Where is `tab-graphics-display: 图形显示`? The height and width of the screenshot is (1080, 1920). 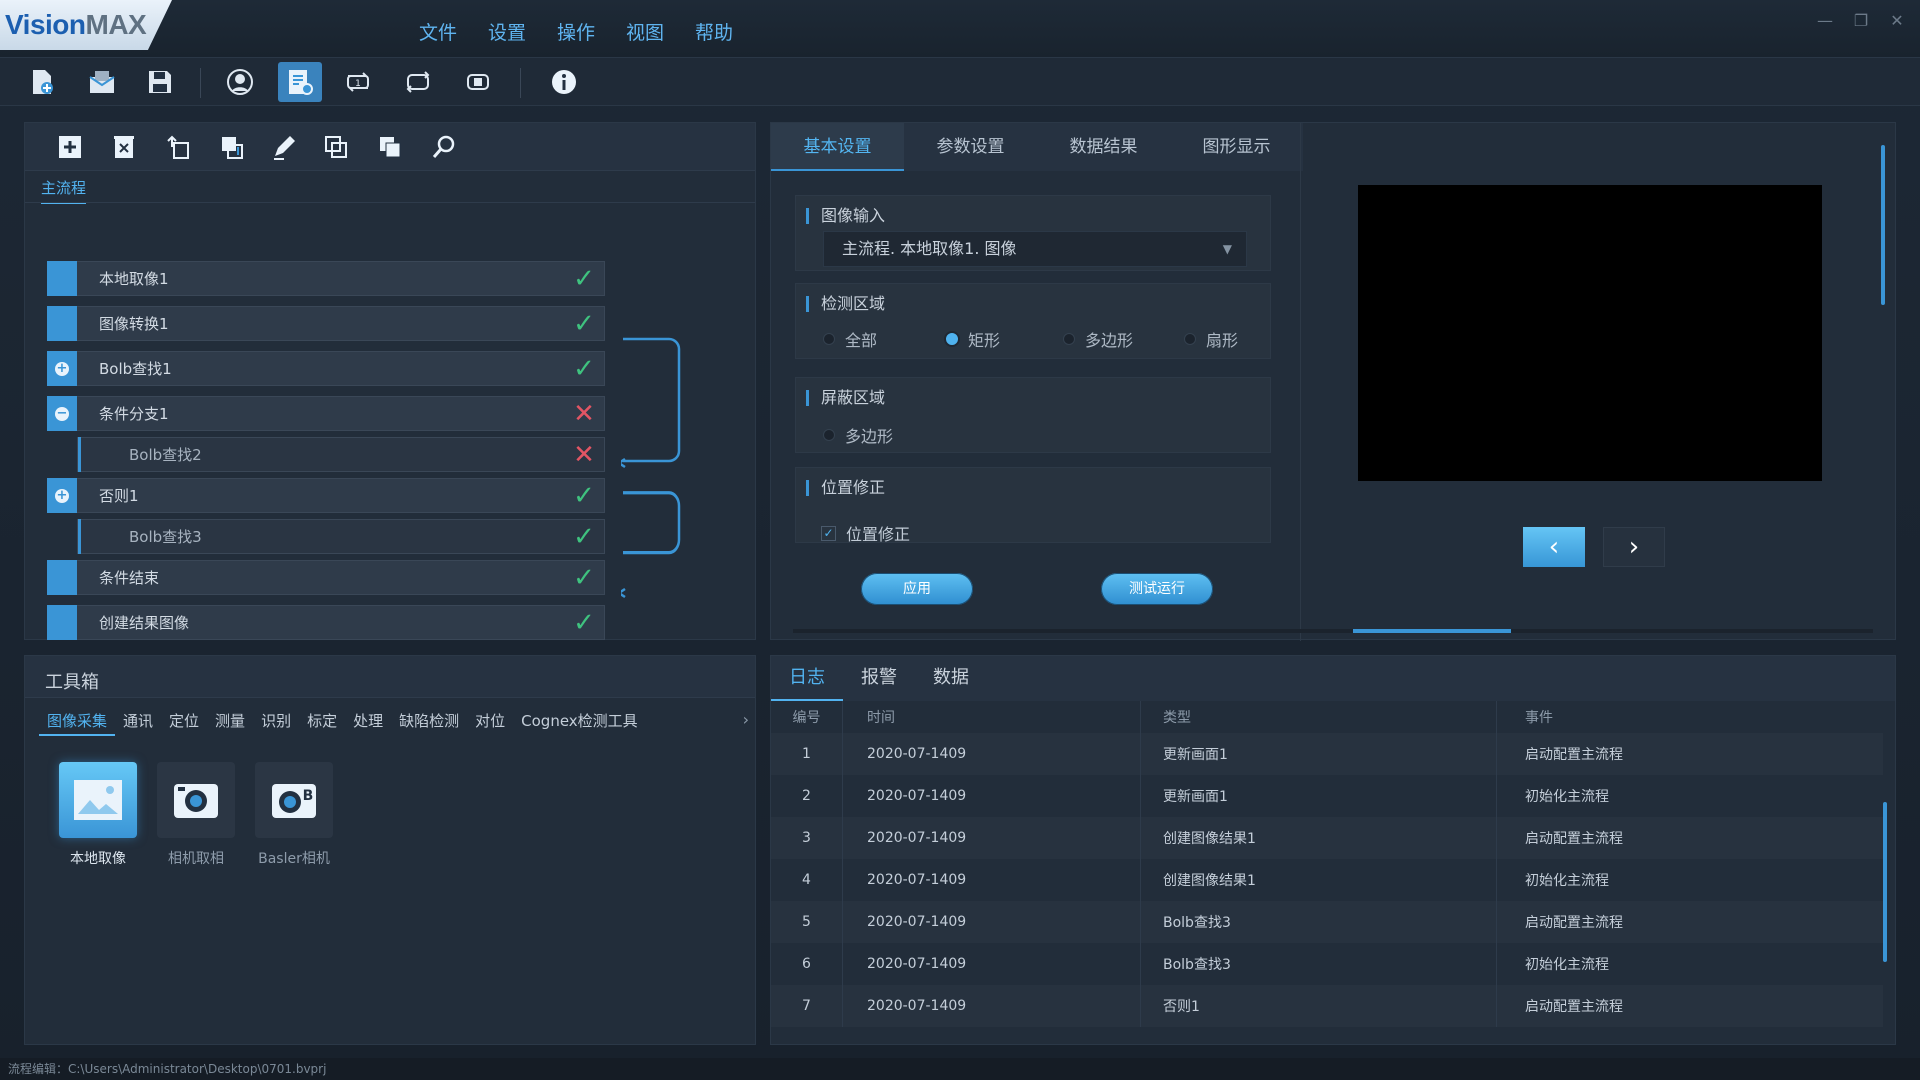 tab-graphics-display: 图形显示 is located at coordinates (1236, 147).